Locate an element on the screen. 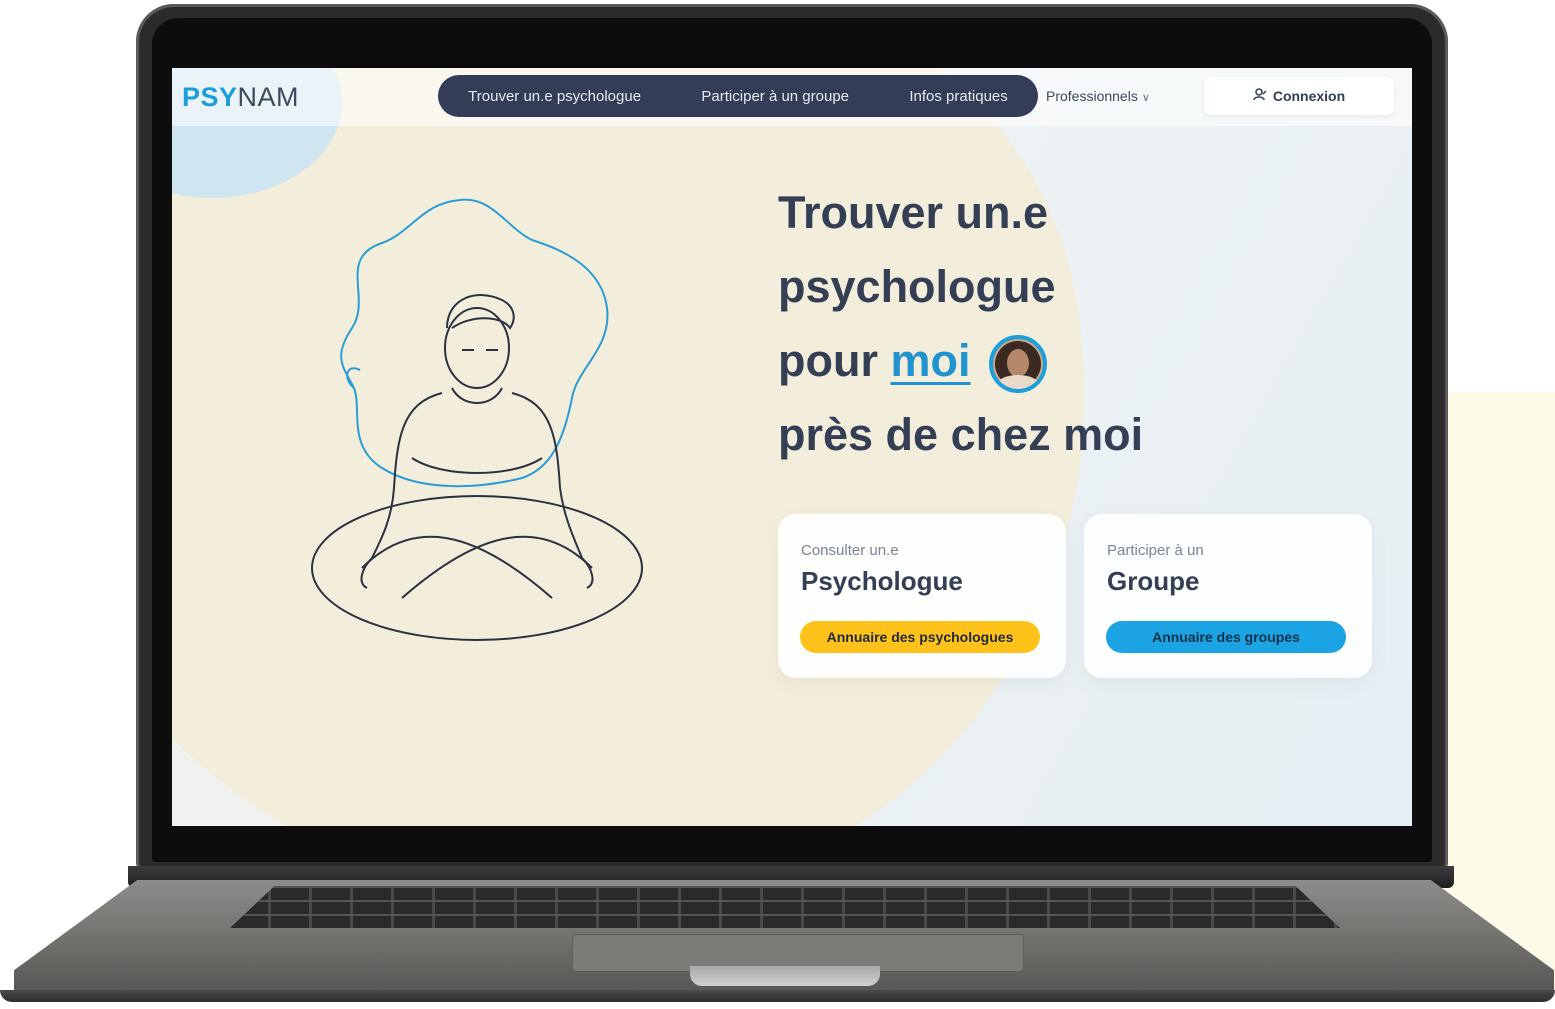 The image size is (1555, 1009). avatar is located at coordinates (1018, 364).